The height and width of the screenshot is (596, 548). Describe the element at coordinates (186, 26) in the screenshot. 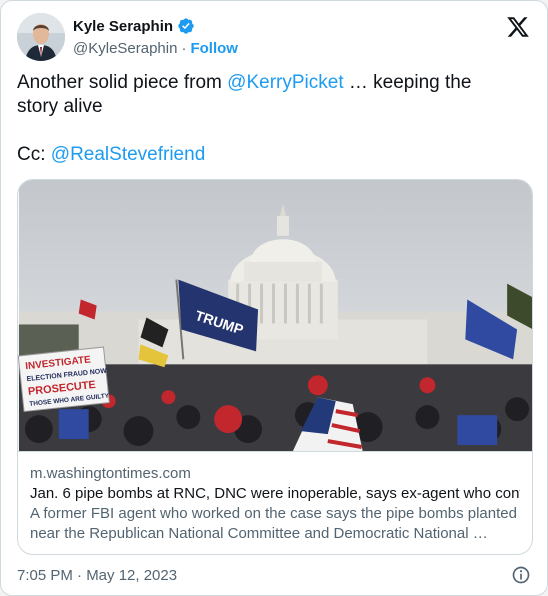

I see `verified-badge-icon` at that location.